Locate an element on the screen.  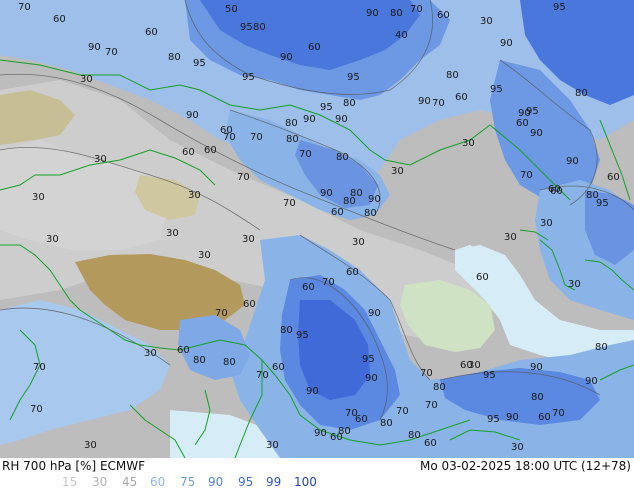
legend-value: 15 is located at coordinates (70, 482).